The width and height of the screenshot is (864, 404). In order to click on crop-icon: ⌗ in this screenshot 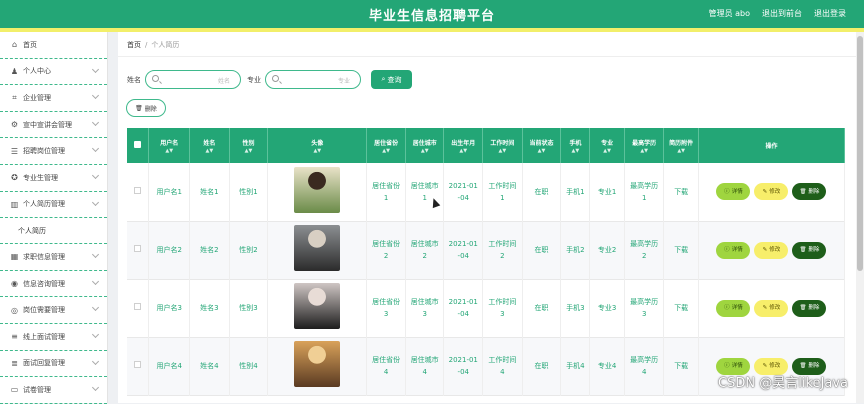, I will do `click(14, 97)`.